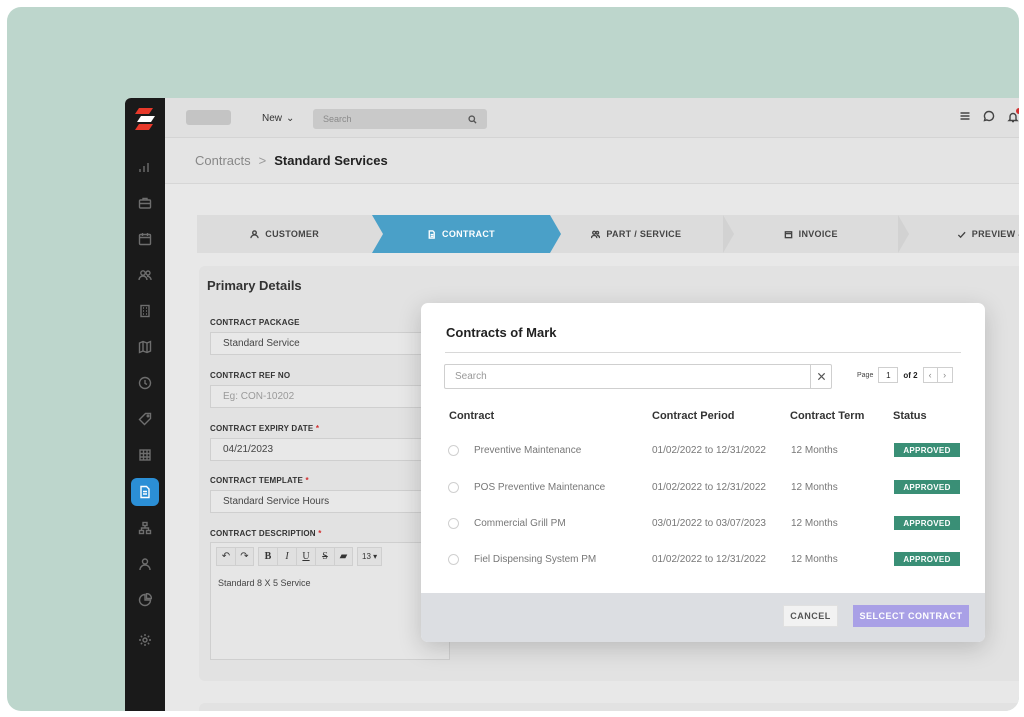 This screenshot has height=717, width=1024. Describe the element at coordinates (145, 347) in the screenshot. I see `map-icon` at that location.